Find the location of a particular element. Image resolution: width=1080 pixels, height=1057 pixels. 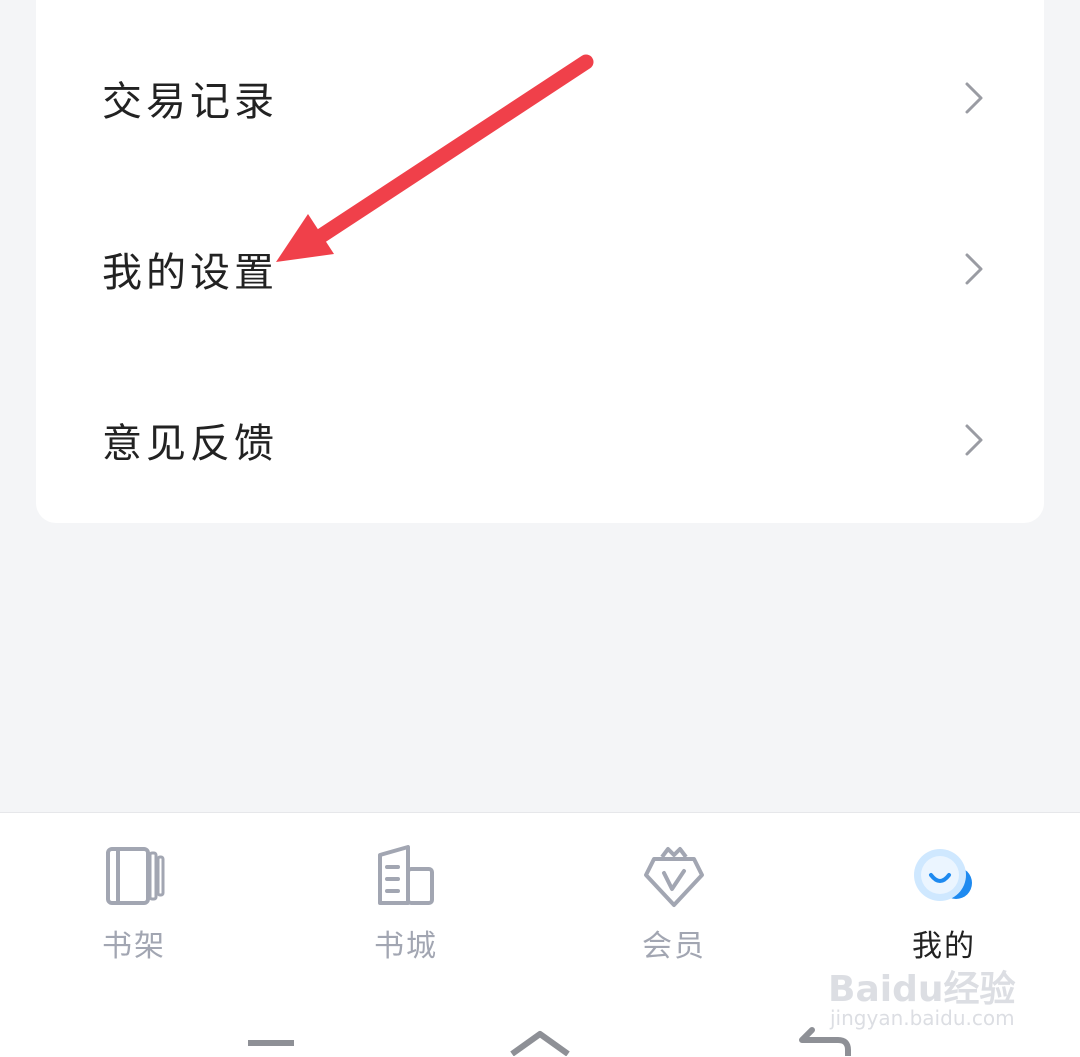

bookstore-icon is located at coordinates (406, 875).